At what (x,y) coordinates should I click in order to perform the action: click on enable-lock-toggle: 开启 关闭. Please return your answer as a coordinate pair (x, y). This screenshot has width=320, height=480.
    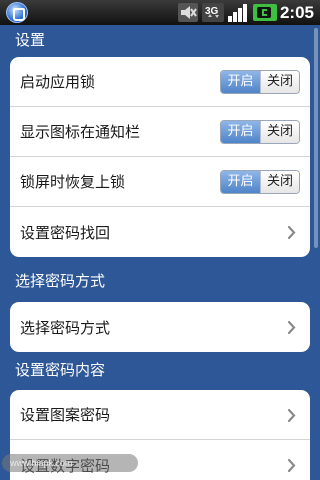
    Looking at the image, I should click on (260, 82).